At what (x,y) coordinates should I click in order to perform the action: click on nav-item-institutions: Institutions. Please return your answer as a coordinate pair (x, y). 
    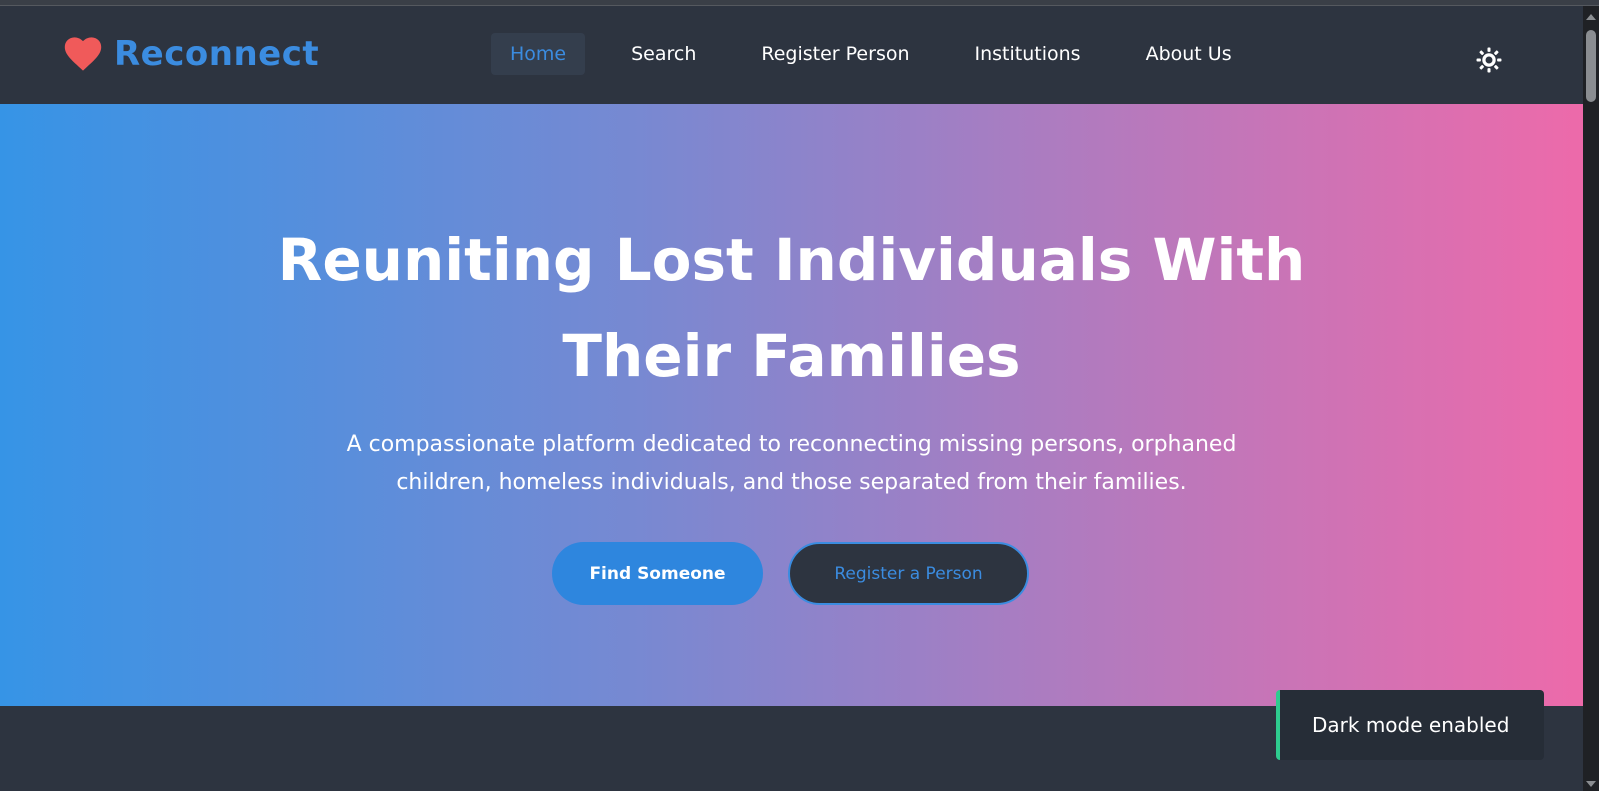
    Looking at the image, I should click on (1028, 54).